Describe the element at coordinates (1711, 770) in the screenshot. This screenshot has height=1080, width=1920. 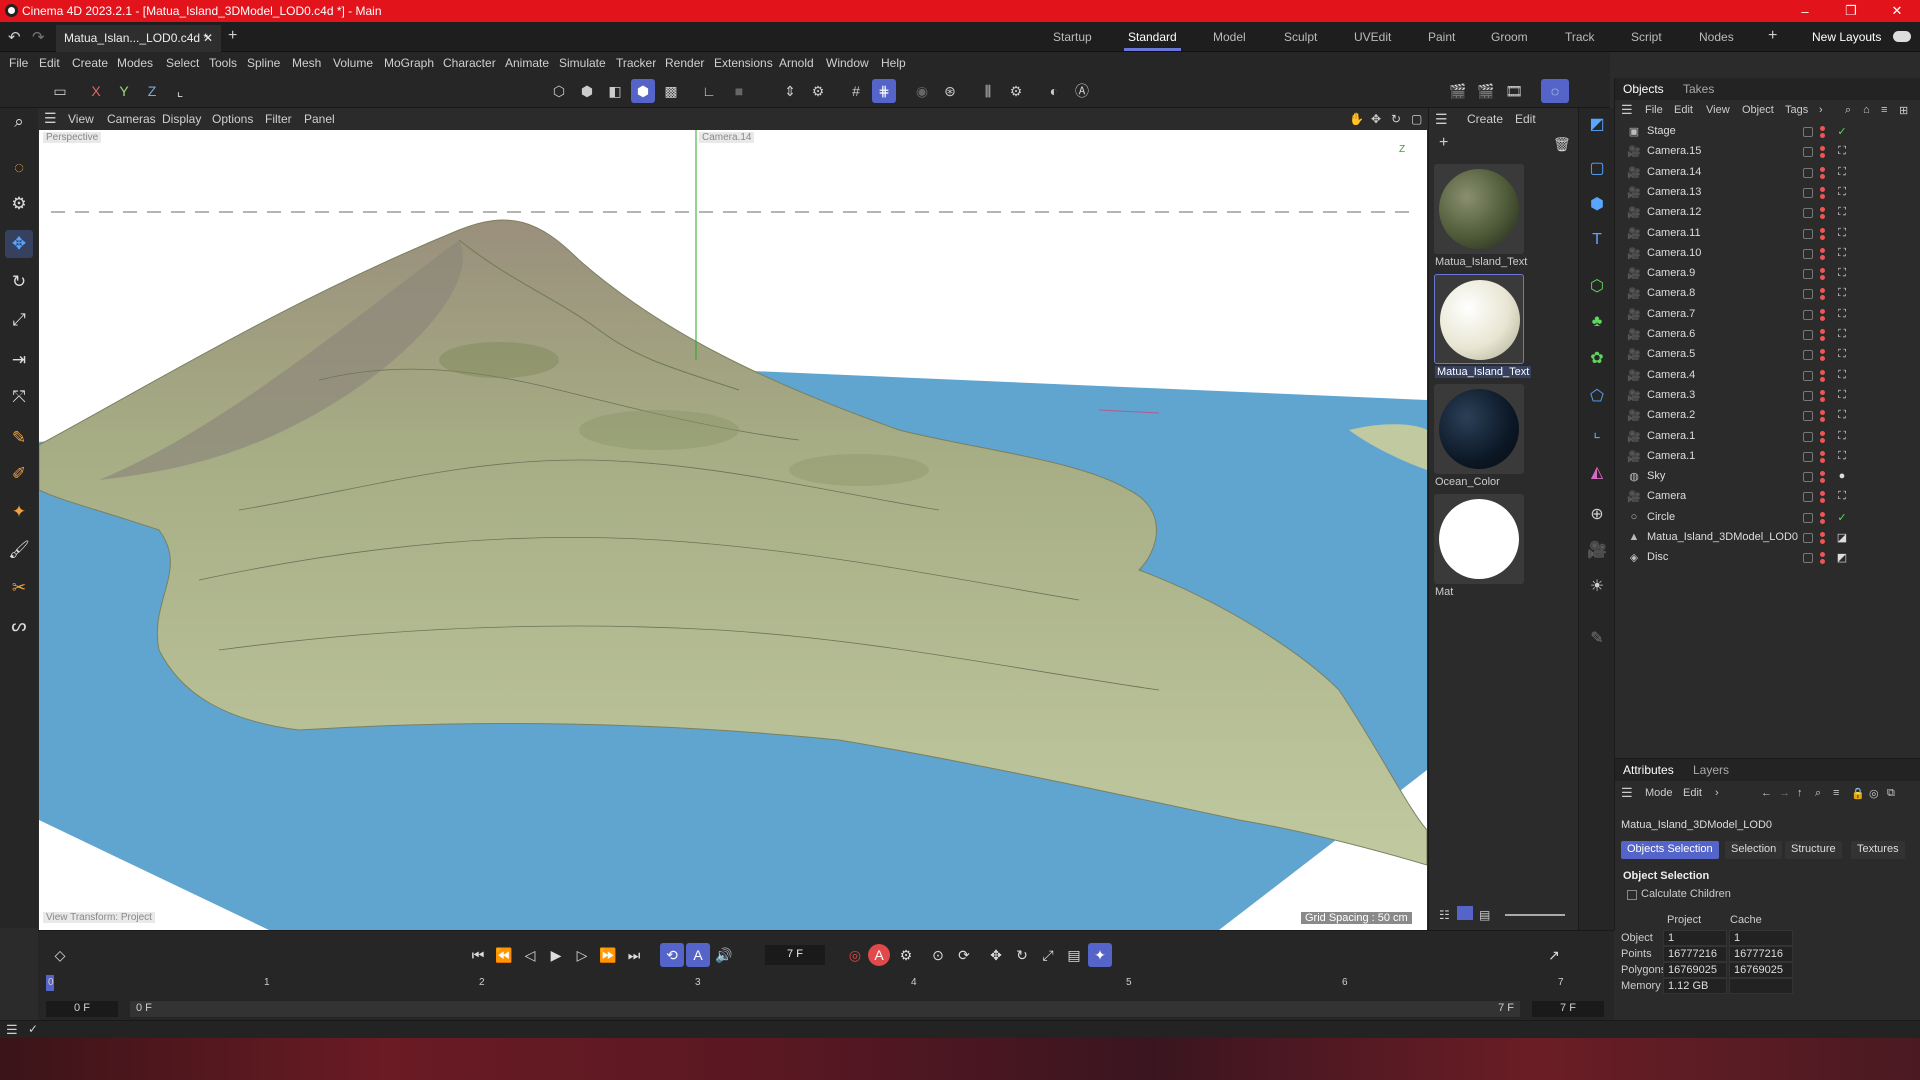
I see `tab-layers: Layers` at that location.